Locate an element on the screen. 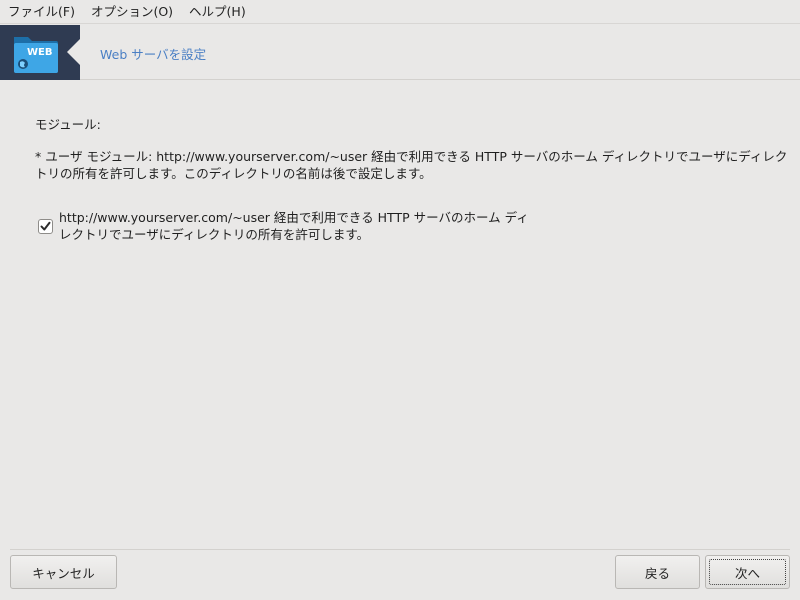 This screenshot has height=600, width=800. back-button: 戻る is located at coordinates (657, 572).